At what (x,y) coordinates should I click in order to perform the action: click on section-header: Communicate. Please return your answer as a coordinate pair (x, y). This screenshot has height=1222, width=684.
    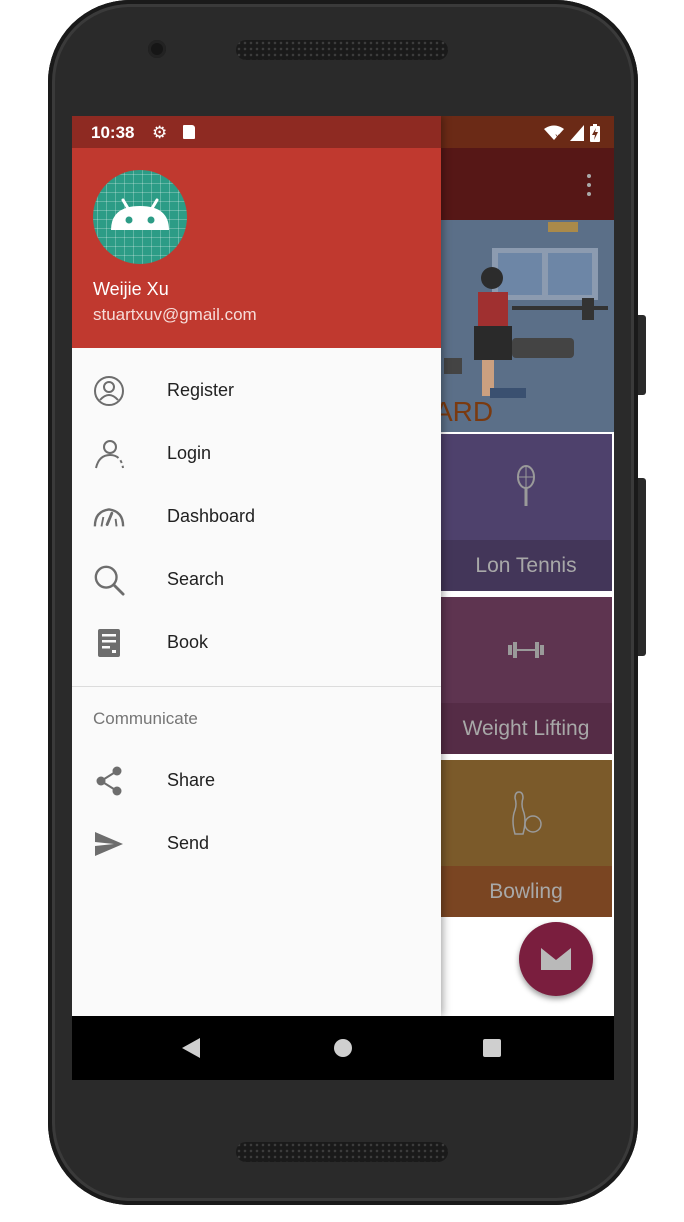
    Looking at the image, I should click on (256, 718).